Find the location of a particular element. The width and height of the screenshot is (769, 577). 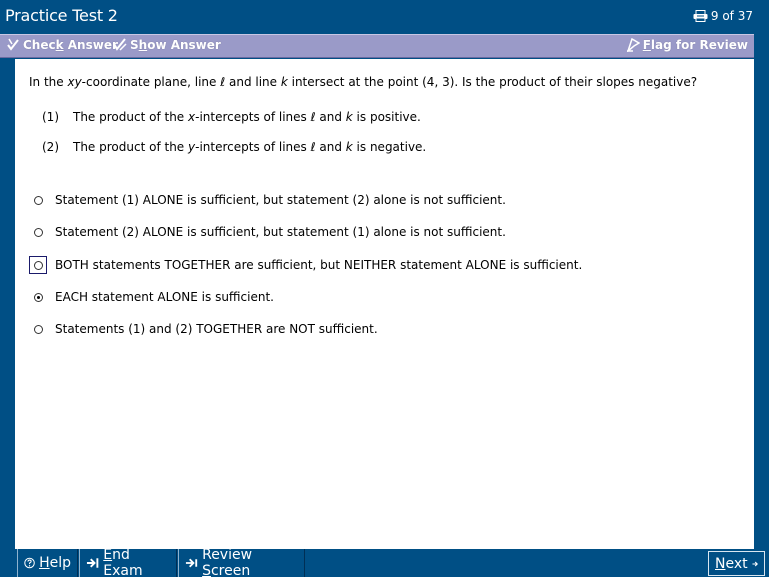

answer-option-d: EACH statement ALONE is sufficient. is located at coordinates (151, 297).